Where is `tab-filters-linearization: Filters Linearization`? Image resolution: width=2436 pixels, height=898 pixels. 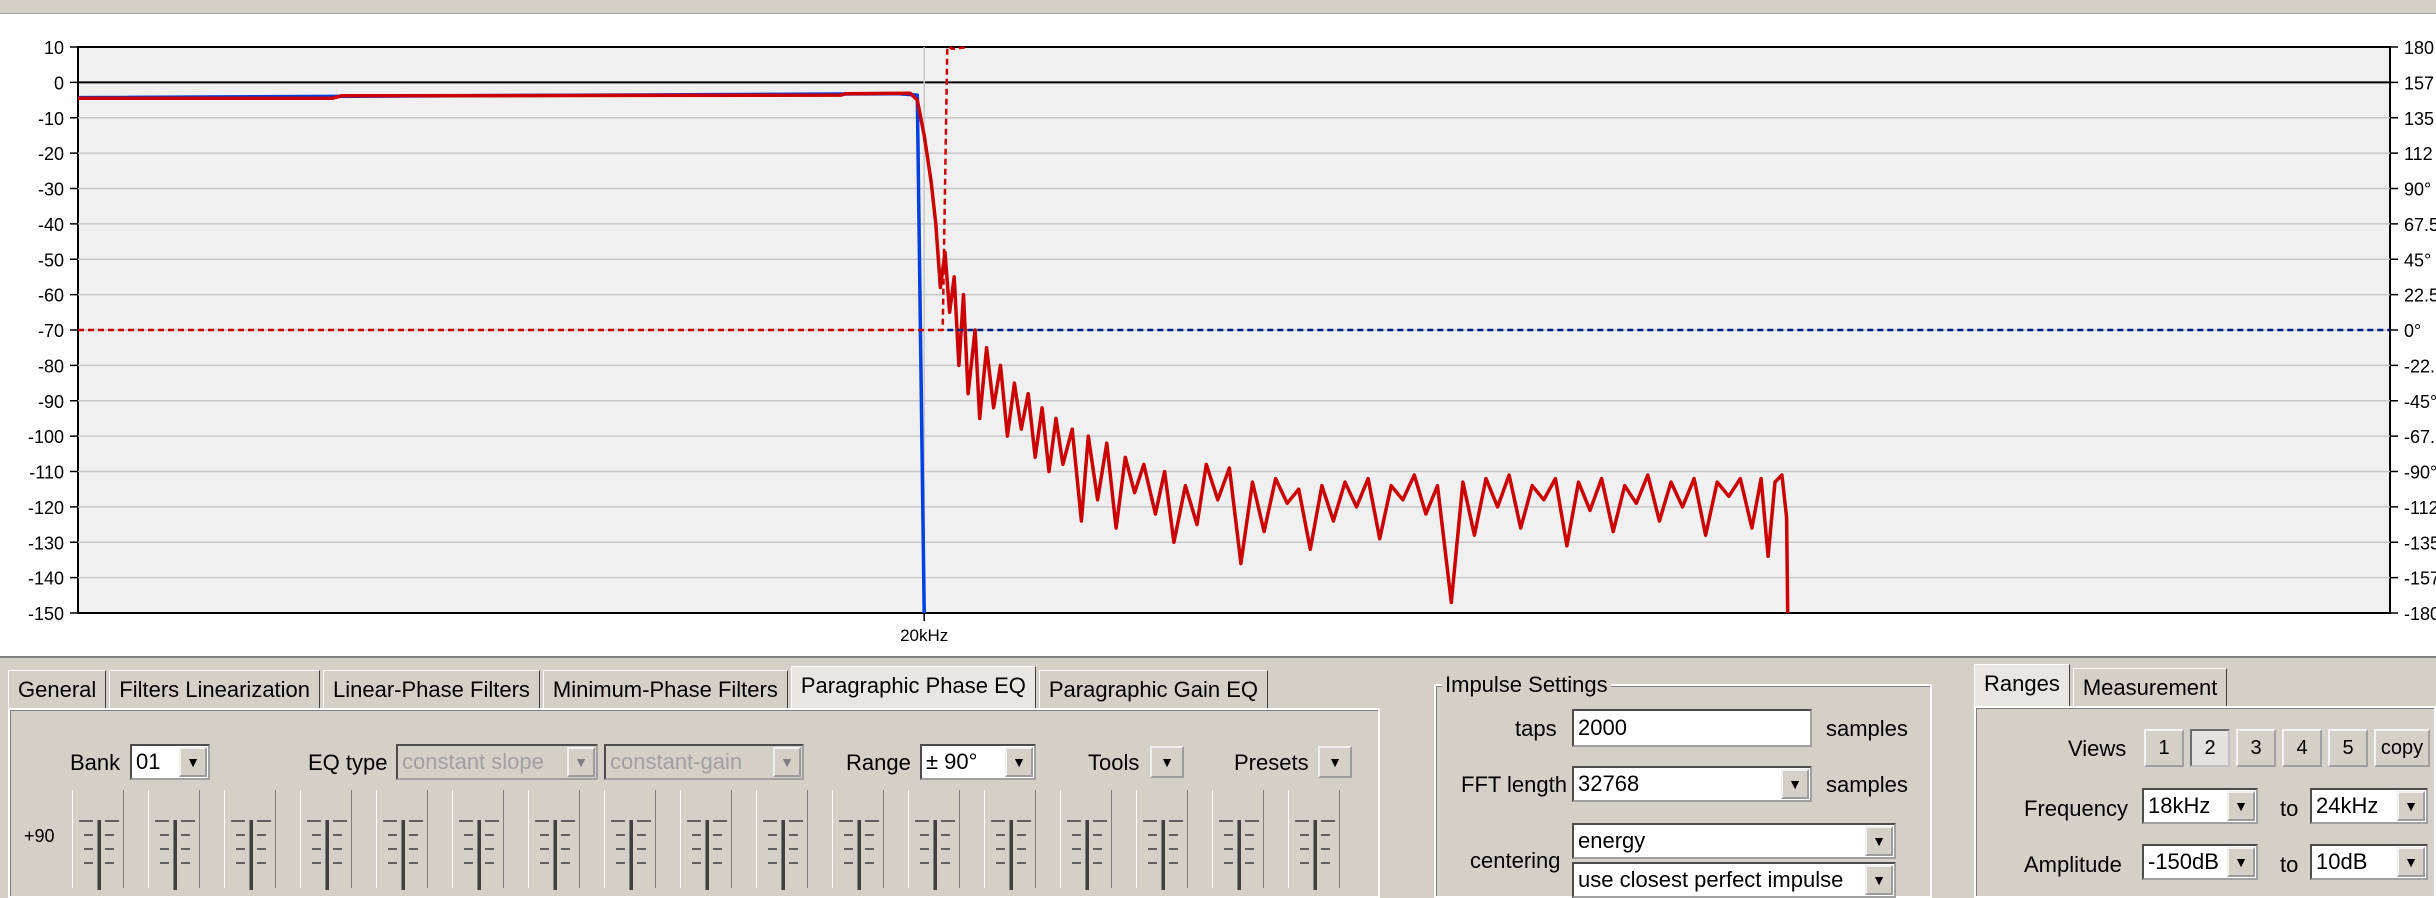 tab-filters-linearization: Filters Linearization is located at coordinates (215, 689).